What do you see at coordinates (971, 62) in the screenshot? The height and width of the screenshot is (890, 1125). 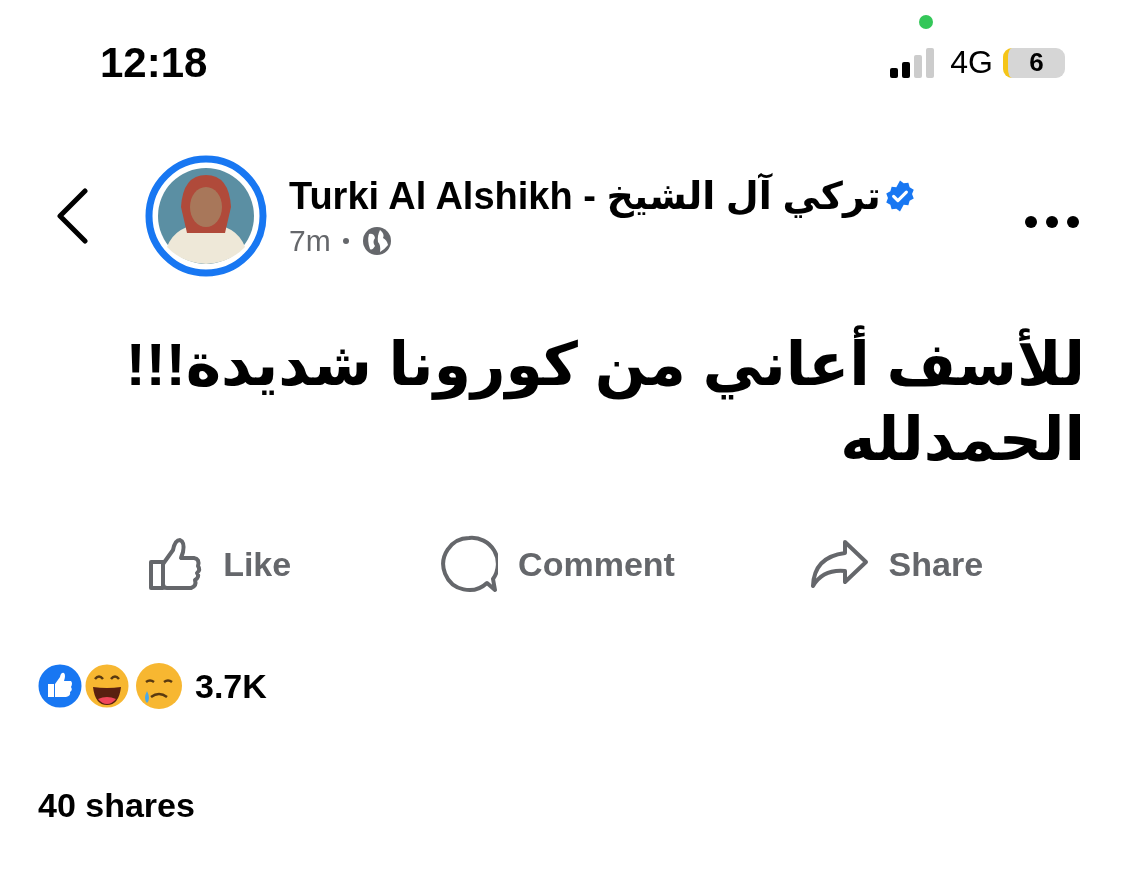 I see `network-label: 4G` at bounding box center [971, 62].